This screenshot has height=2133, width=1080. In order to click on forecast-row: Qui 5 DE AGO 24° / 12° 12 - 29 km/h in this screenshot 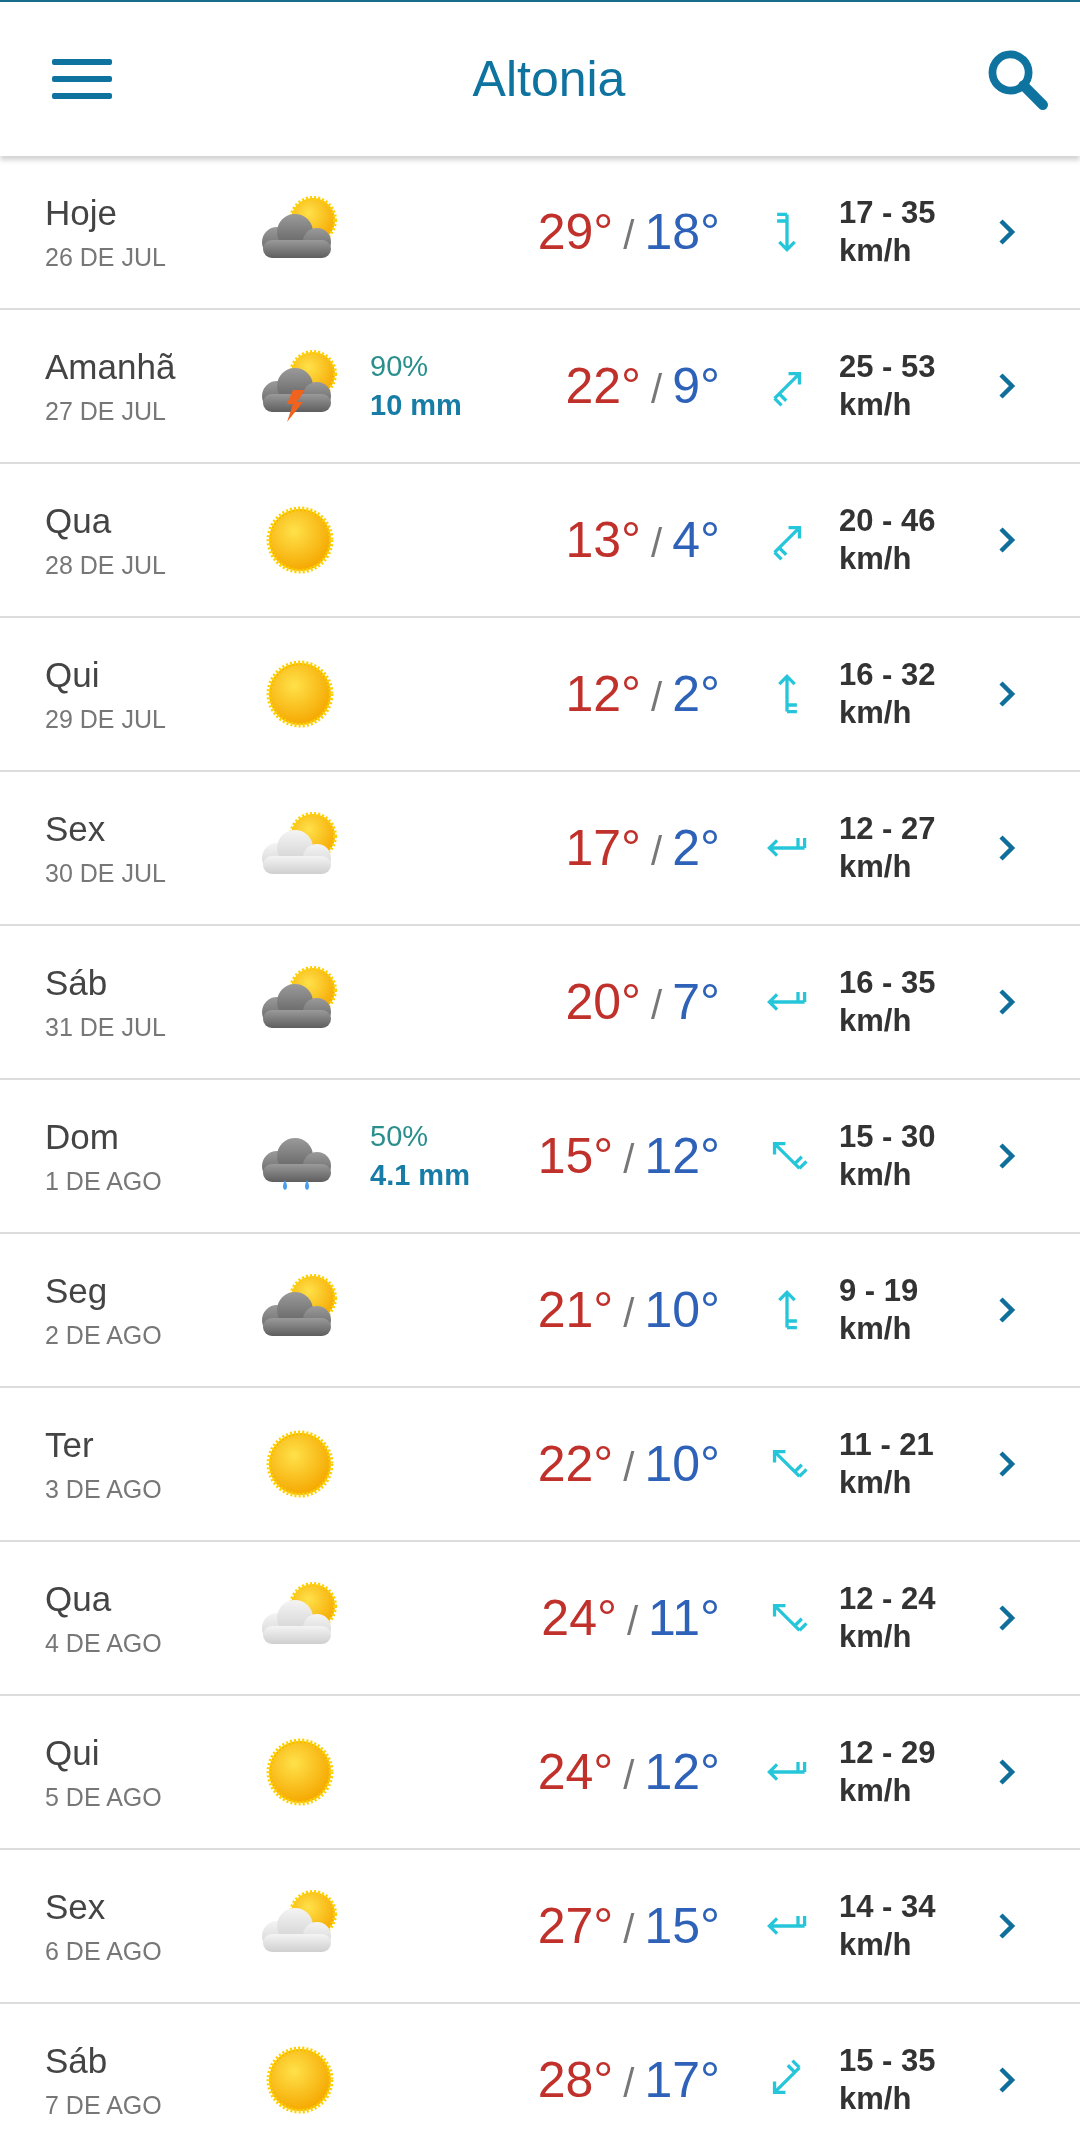, I will do `click(540, 1773)`.